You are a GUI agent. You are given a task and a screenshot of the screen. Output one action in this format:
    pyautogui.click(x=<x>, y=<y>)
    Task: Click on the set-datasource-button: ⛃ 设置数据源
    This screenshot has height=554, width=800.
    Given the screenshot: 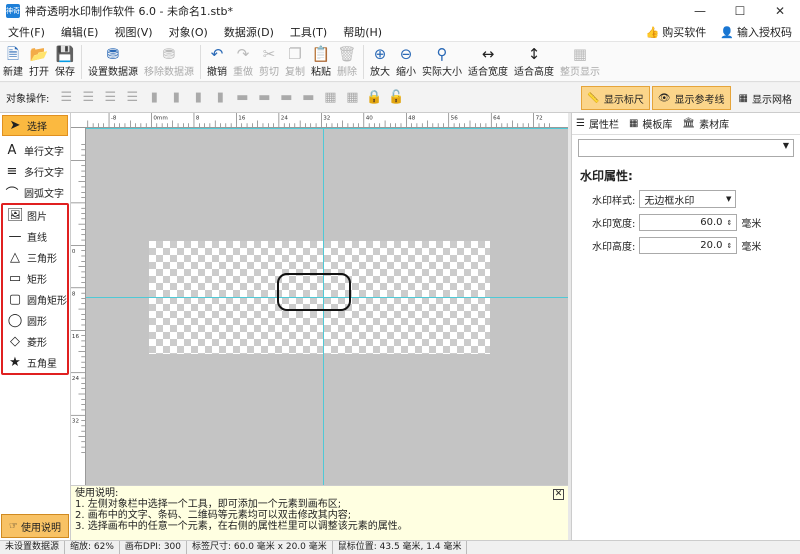 What is the action you would take?
    pyautogui.click(x=113, y=60)
    